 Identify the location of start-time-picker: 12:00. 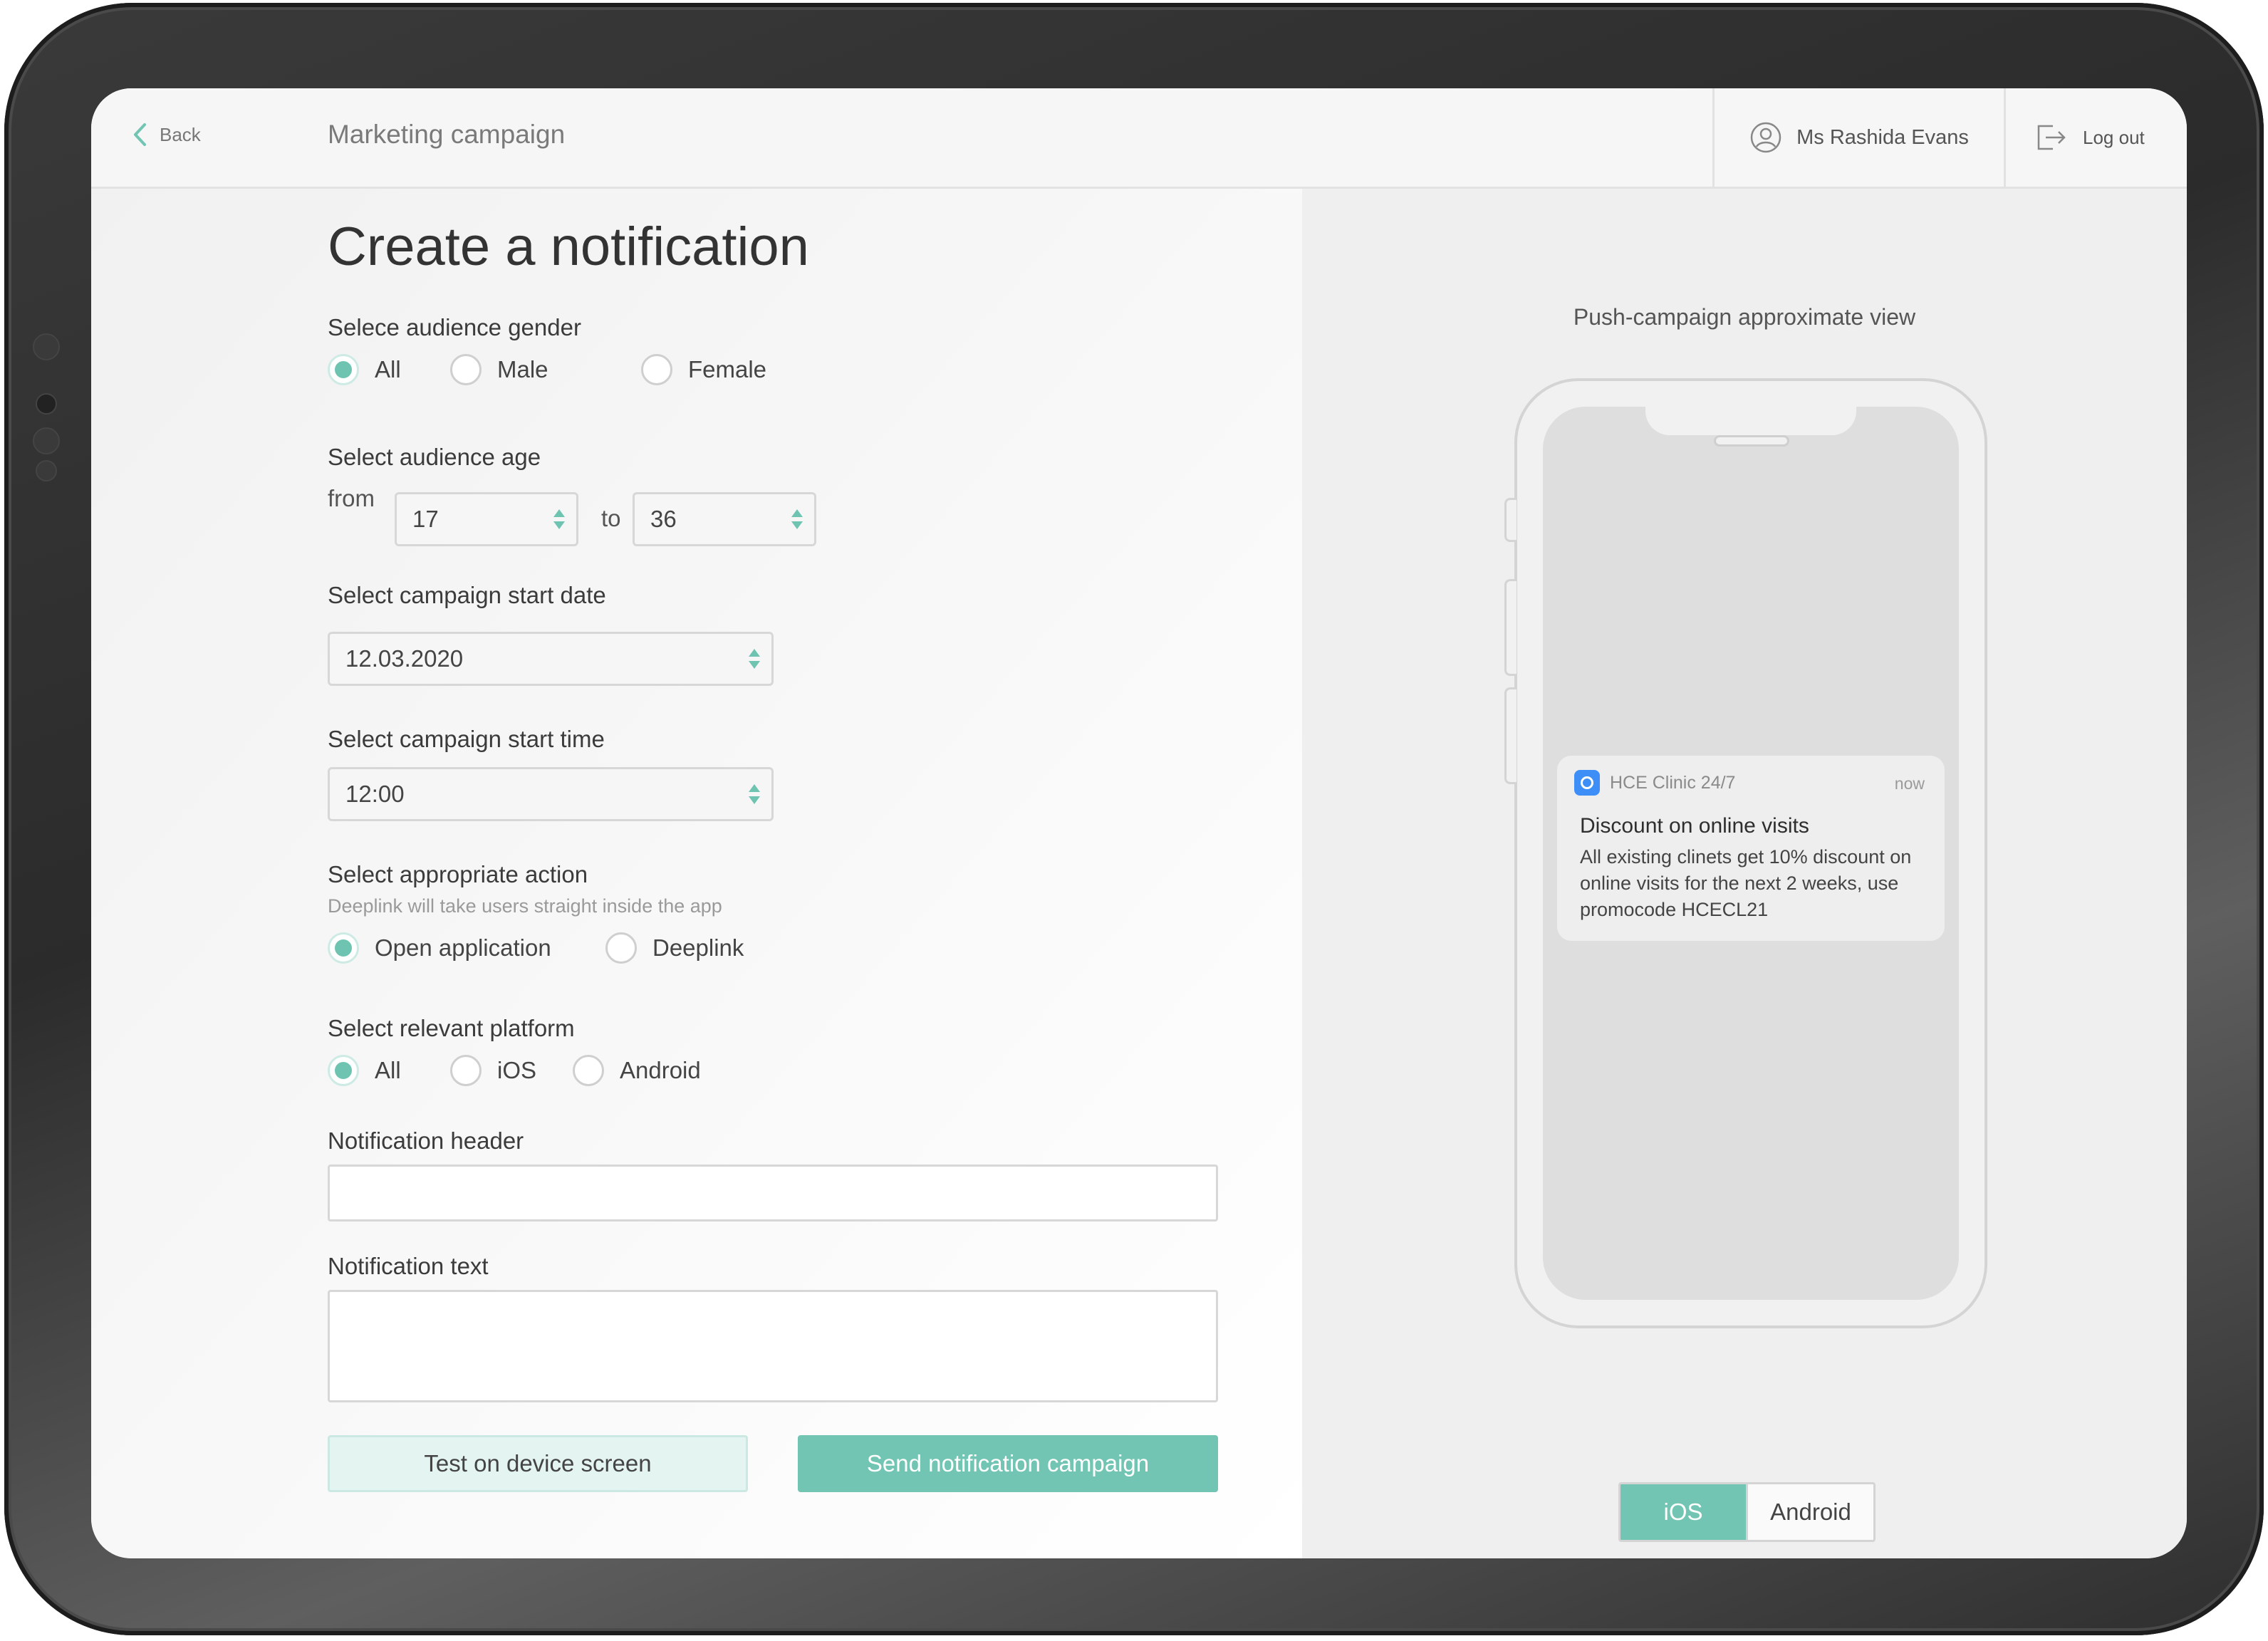
(551, 794).